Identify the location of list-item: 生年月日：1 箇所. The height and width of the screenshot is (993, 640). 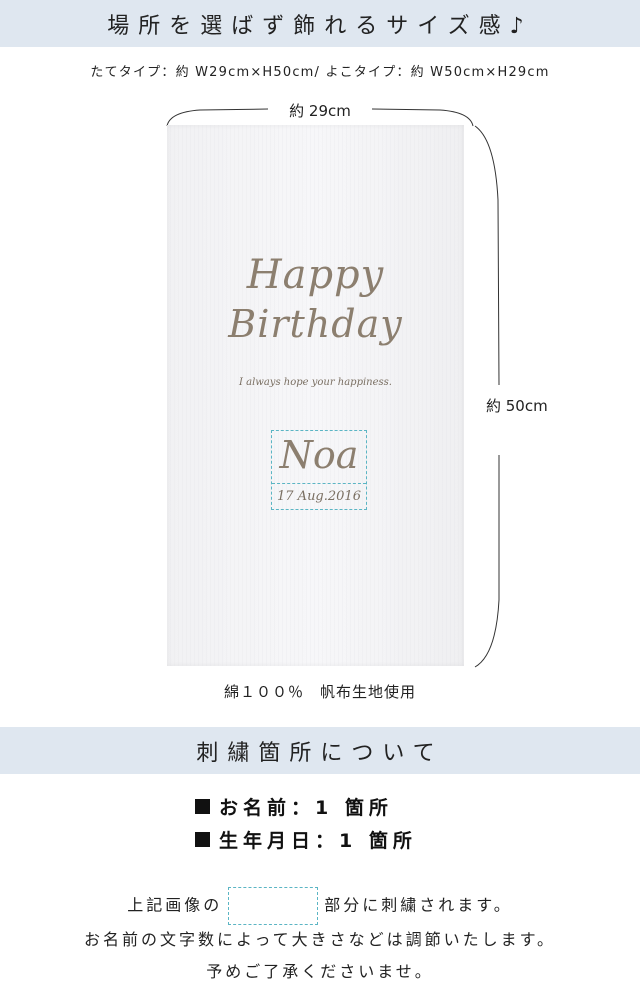
(306, 839).